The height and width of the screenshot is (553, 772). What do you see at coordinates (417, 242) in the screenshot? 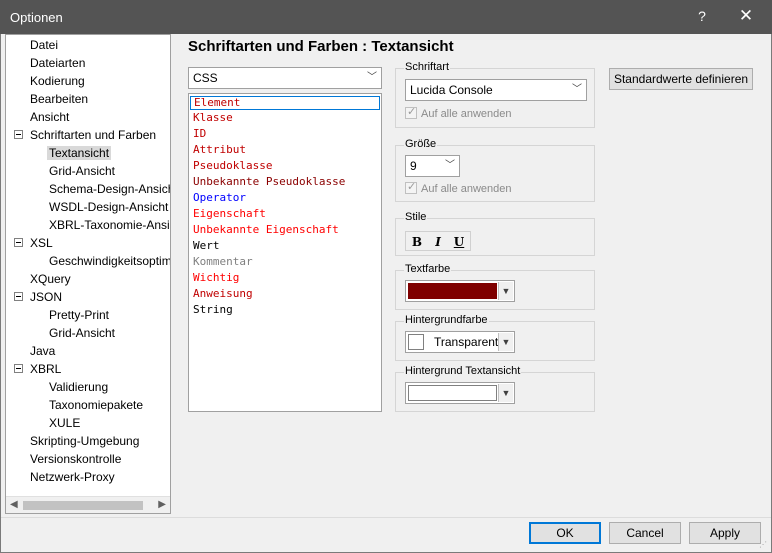
I see `bold-button: B` at bounding box center [417, 242].